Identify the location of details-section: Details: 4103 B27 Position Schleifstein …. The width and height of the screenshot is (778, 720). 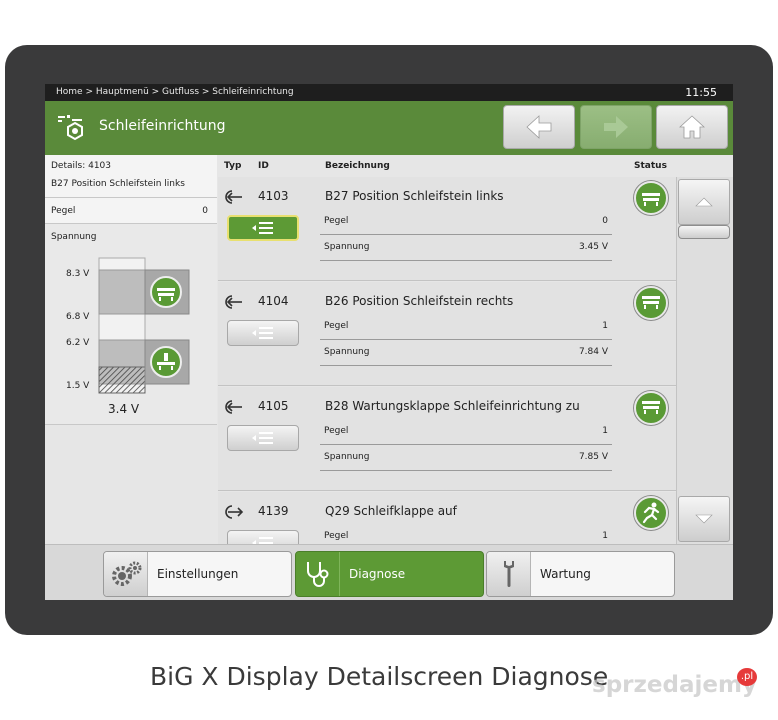
(131, 176).